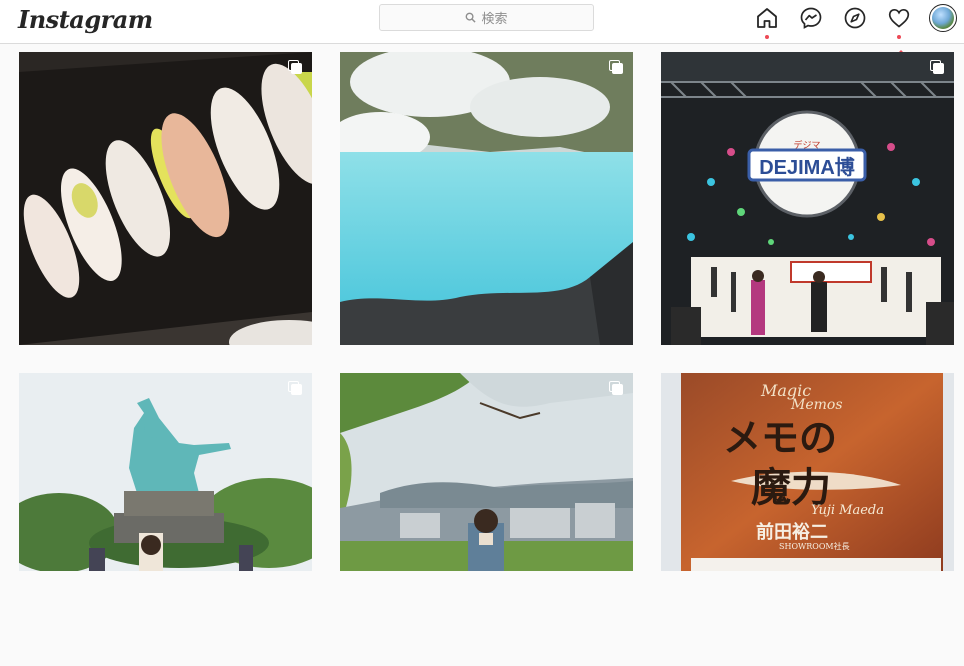 This screenshot has height=666, width=964. I want to click on explore-icon, so click(855, 18).